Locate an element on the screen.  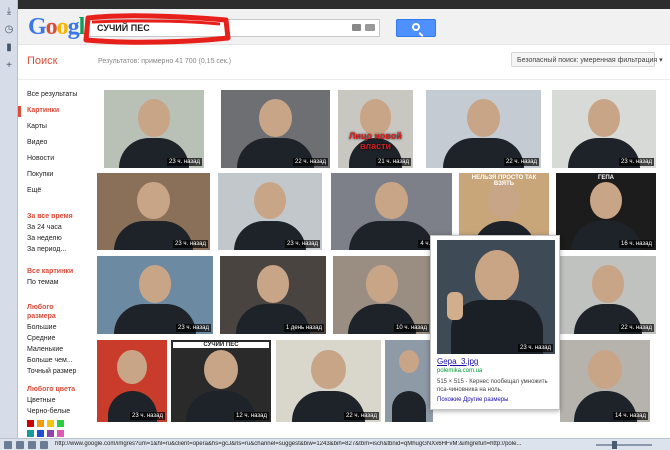
google-header: Google СУЧИЙ ПЕС is located at coordinates (344, 27).